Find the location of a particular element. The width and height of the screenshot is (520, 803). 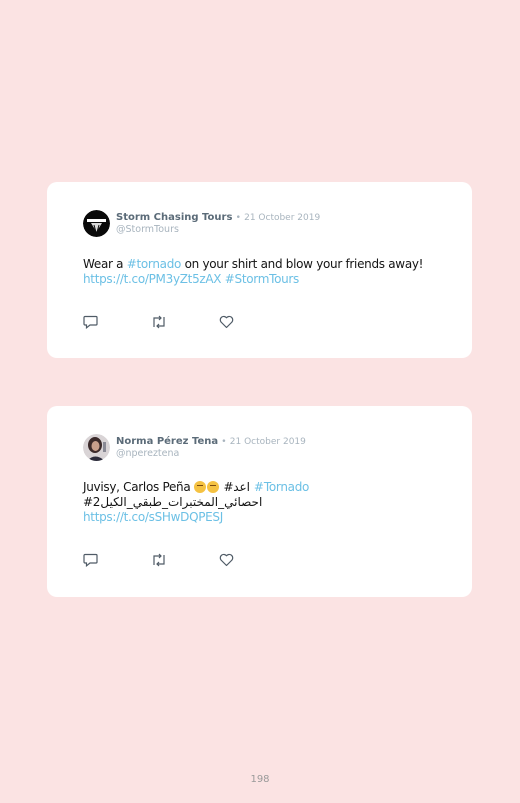

url-link: https://t.co/PM3yZt5zAX is located at coordinates (152, 279).